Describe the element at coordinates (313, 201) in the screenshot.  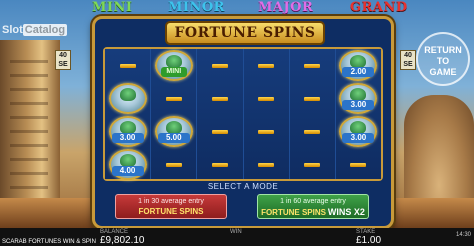
I see `mode-60-odds: 1 in 60 average entry` at that location.